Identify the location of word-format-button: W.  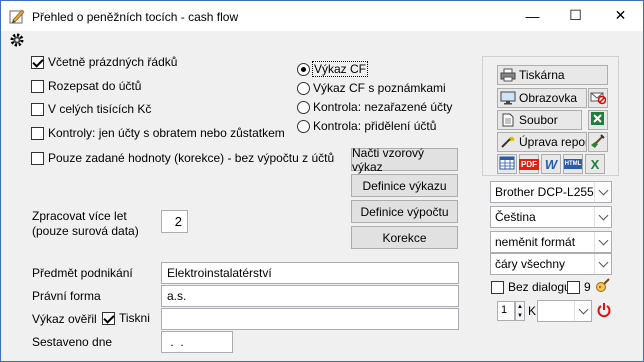
(551, 164).